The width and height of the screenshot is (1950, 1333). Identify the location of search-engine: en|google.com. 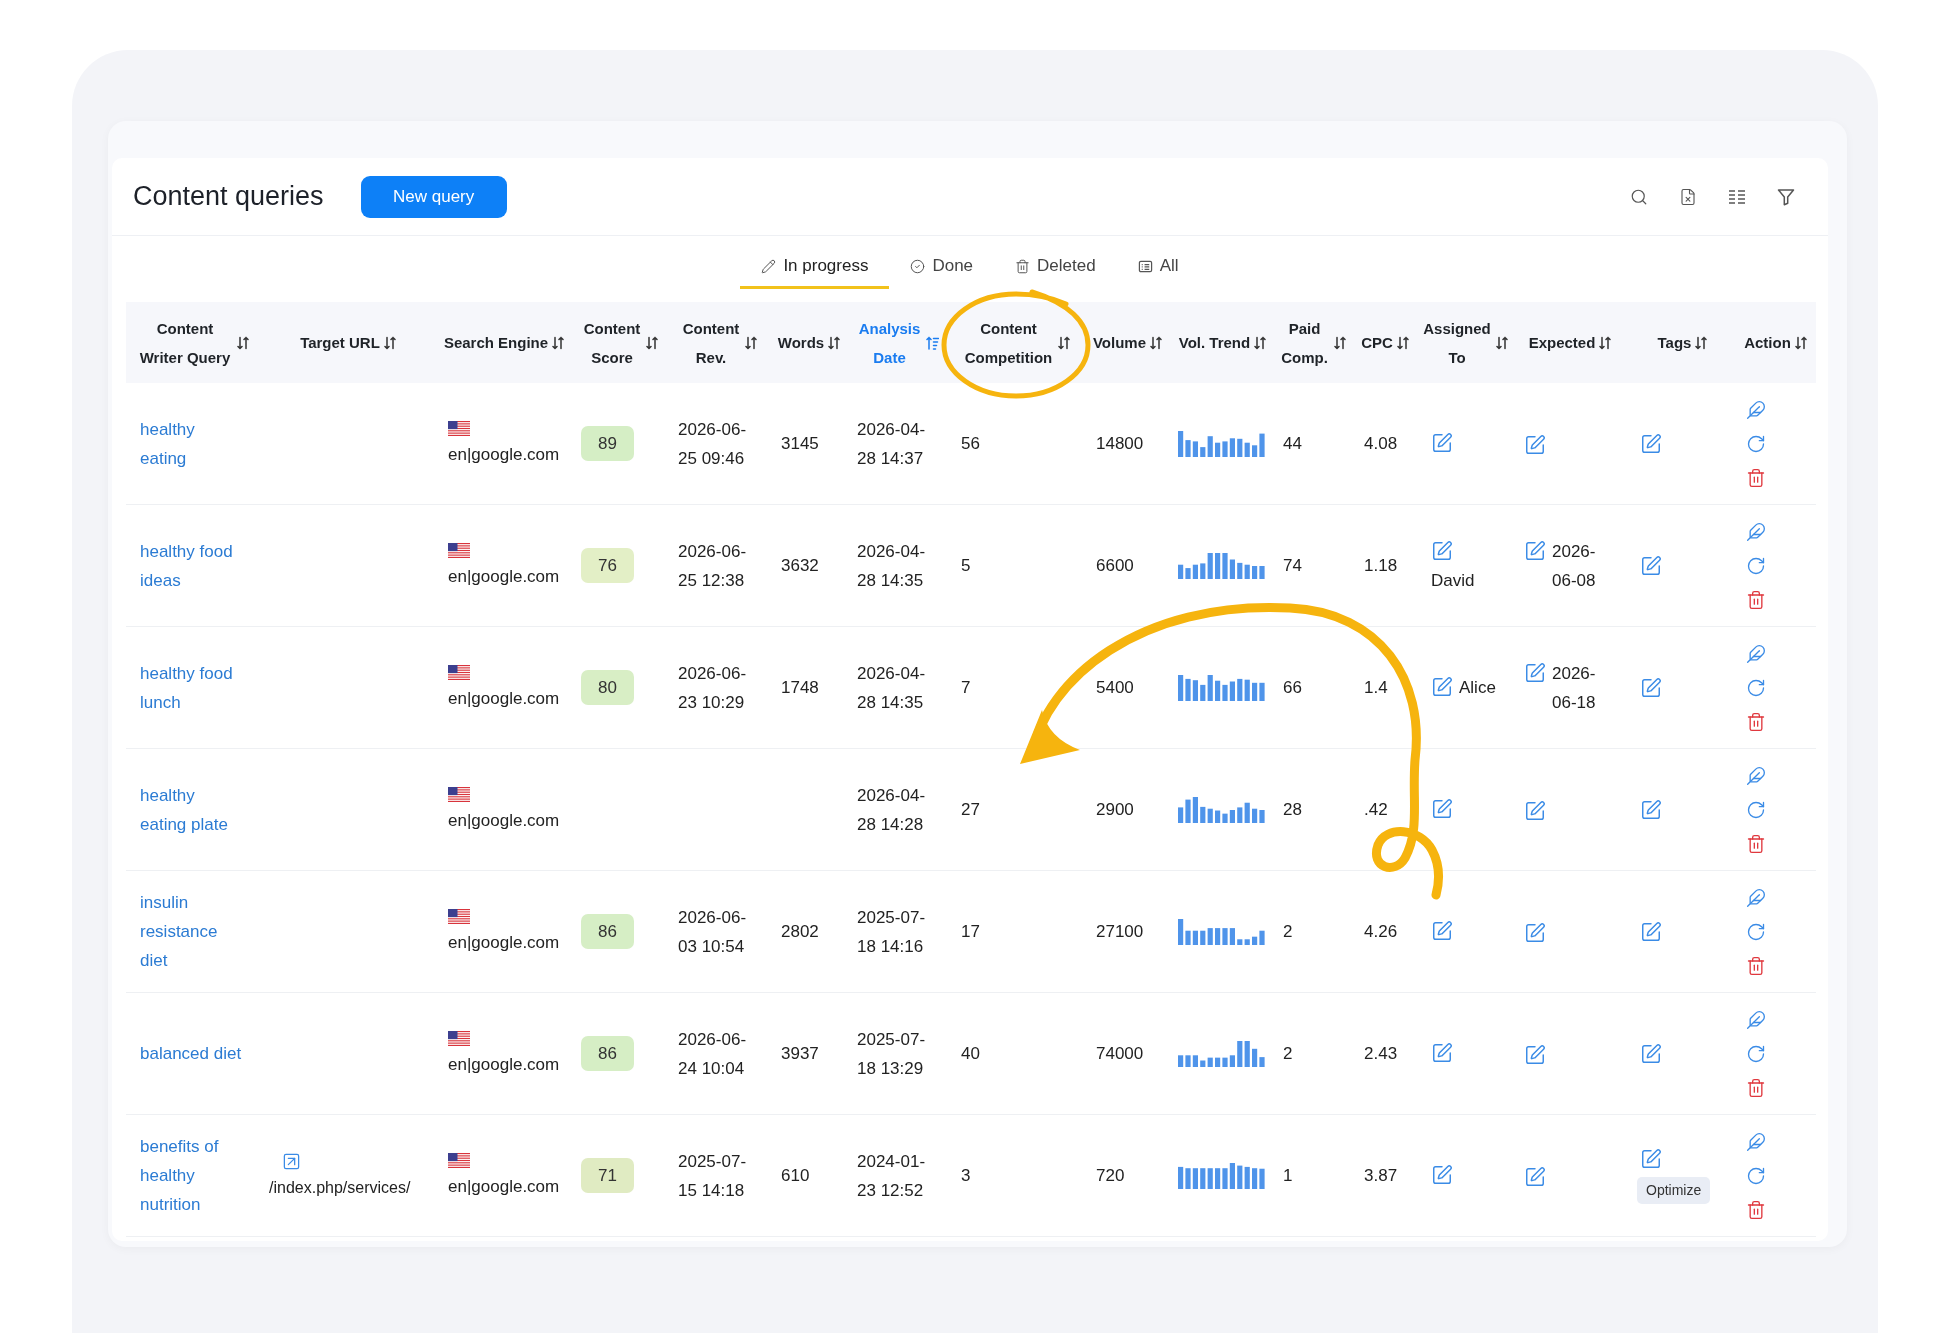
(504, 577).